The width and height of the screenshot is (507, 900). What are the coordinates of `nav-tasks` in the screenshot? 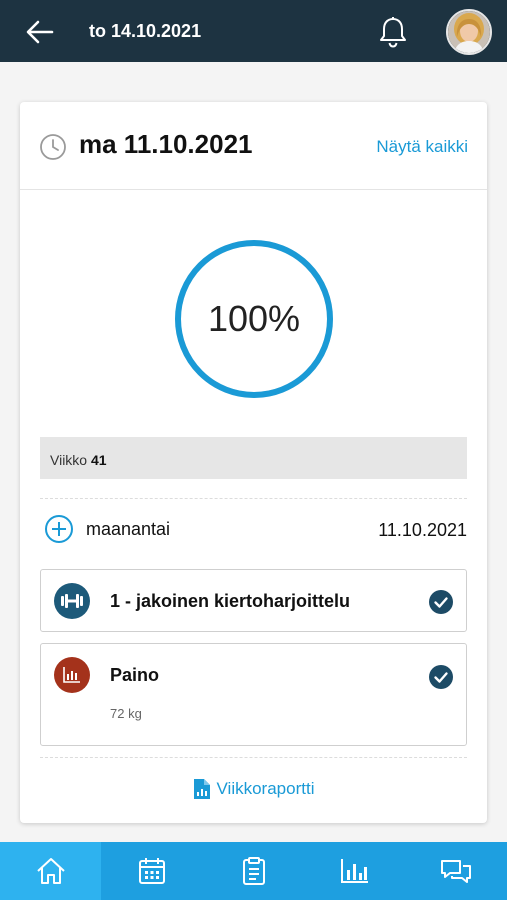 It's located at (253, 871).